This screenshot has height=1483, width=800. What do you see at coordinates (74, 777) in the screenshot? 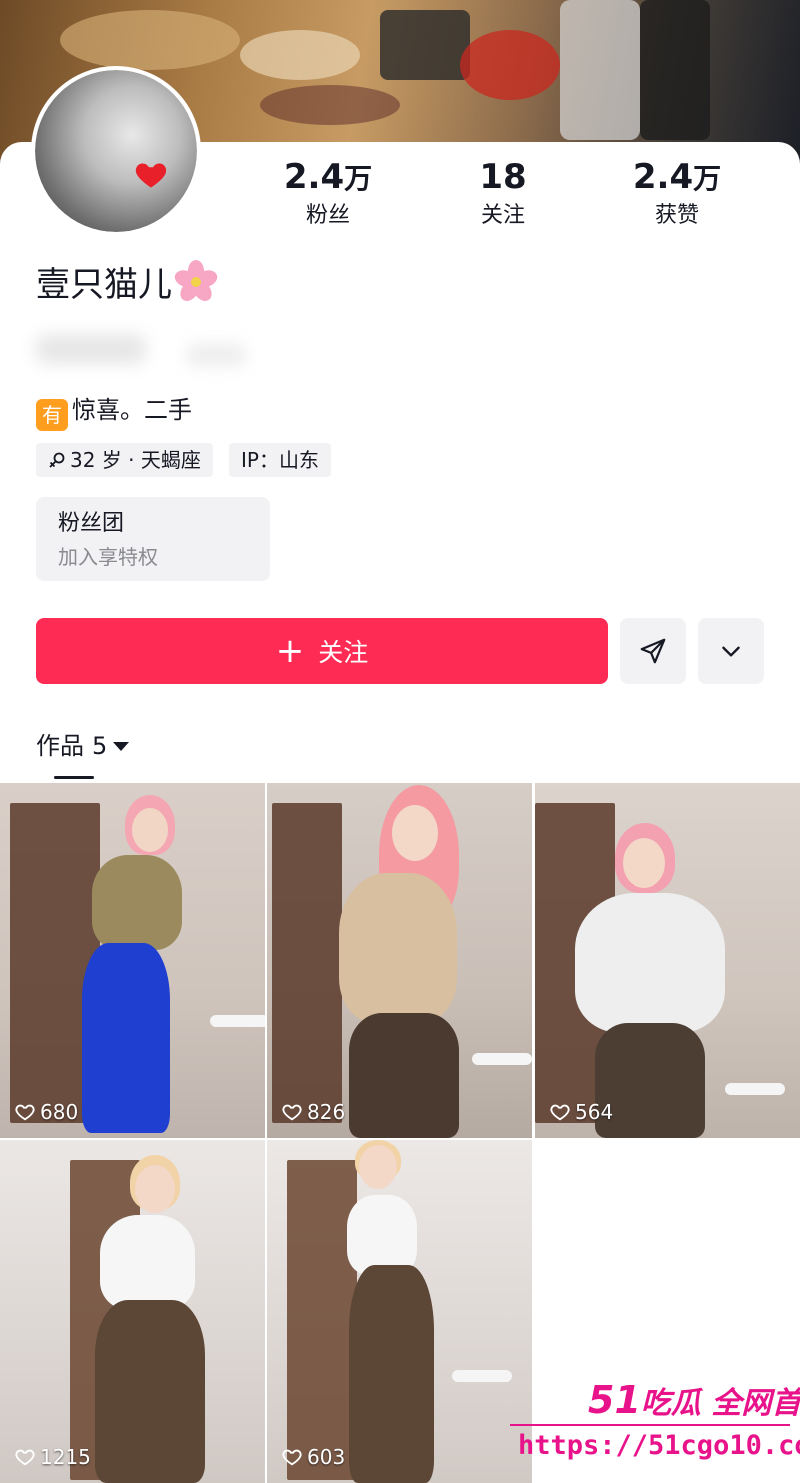
I see `tab-underline` at bounding box center [74, 777].